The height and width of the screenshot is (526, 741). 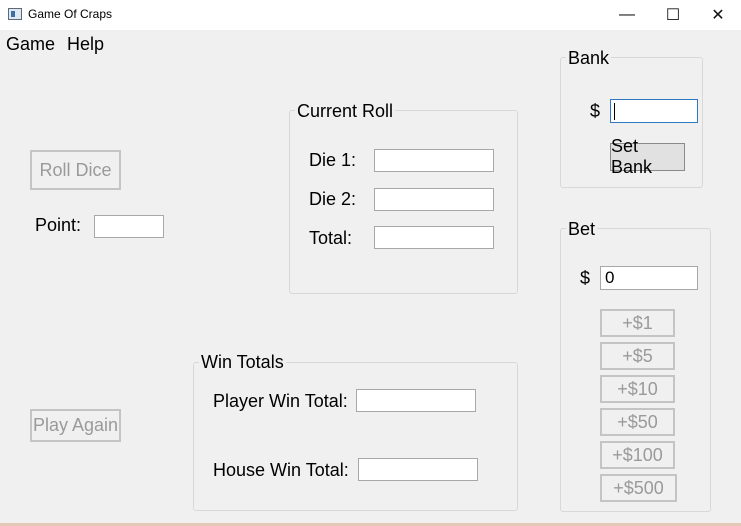 What do you see at coordinates (355, 436) in the screenshot?
I see `win-totals-group` at bounding box center [355, 436].